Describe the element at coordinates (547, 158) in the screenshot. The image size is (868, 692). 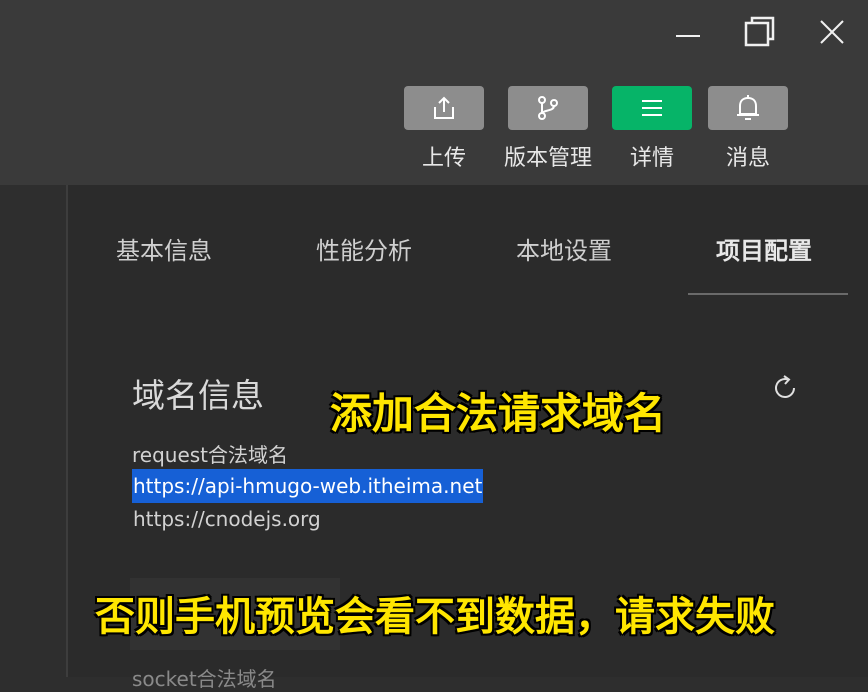
I see `version-label: 版本管理` at that location.